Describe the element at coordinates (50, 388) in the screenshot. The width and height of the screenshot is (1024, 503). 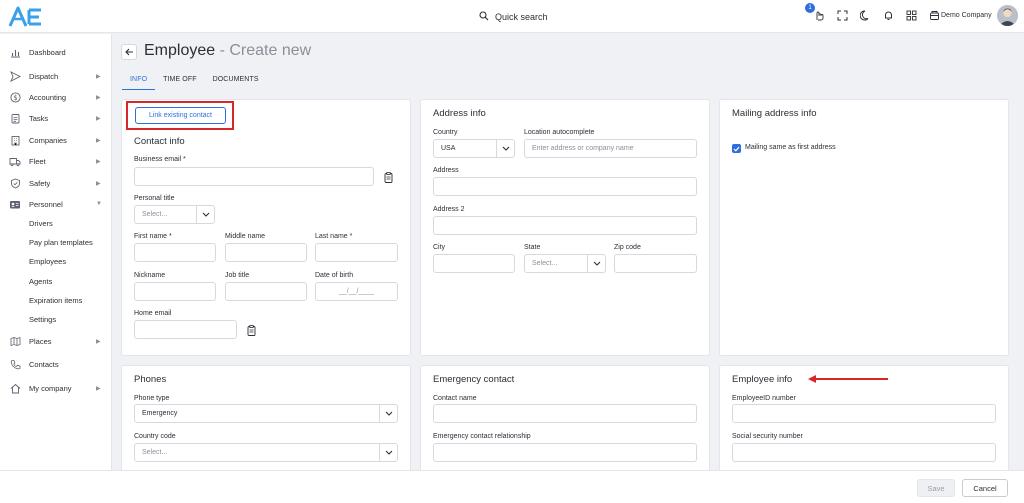
I see `sidebar-item-label: My company` at that location.